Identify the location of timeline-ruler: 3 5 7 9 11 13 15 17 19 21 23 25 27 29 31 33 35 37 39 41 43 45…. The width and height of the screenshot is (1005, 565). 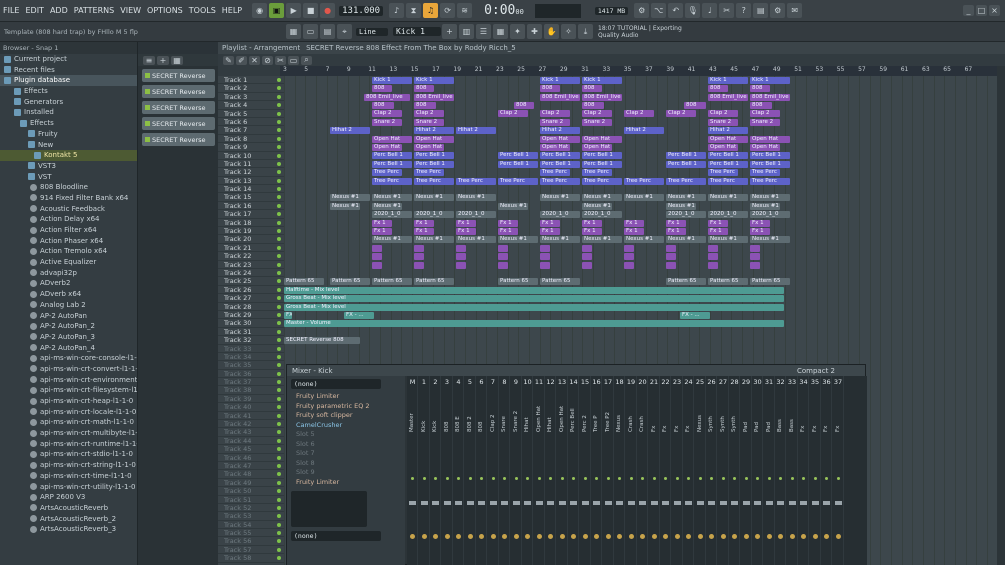
(642, 71).